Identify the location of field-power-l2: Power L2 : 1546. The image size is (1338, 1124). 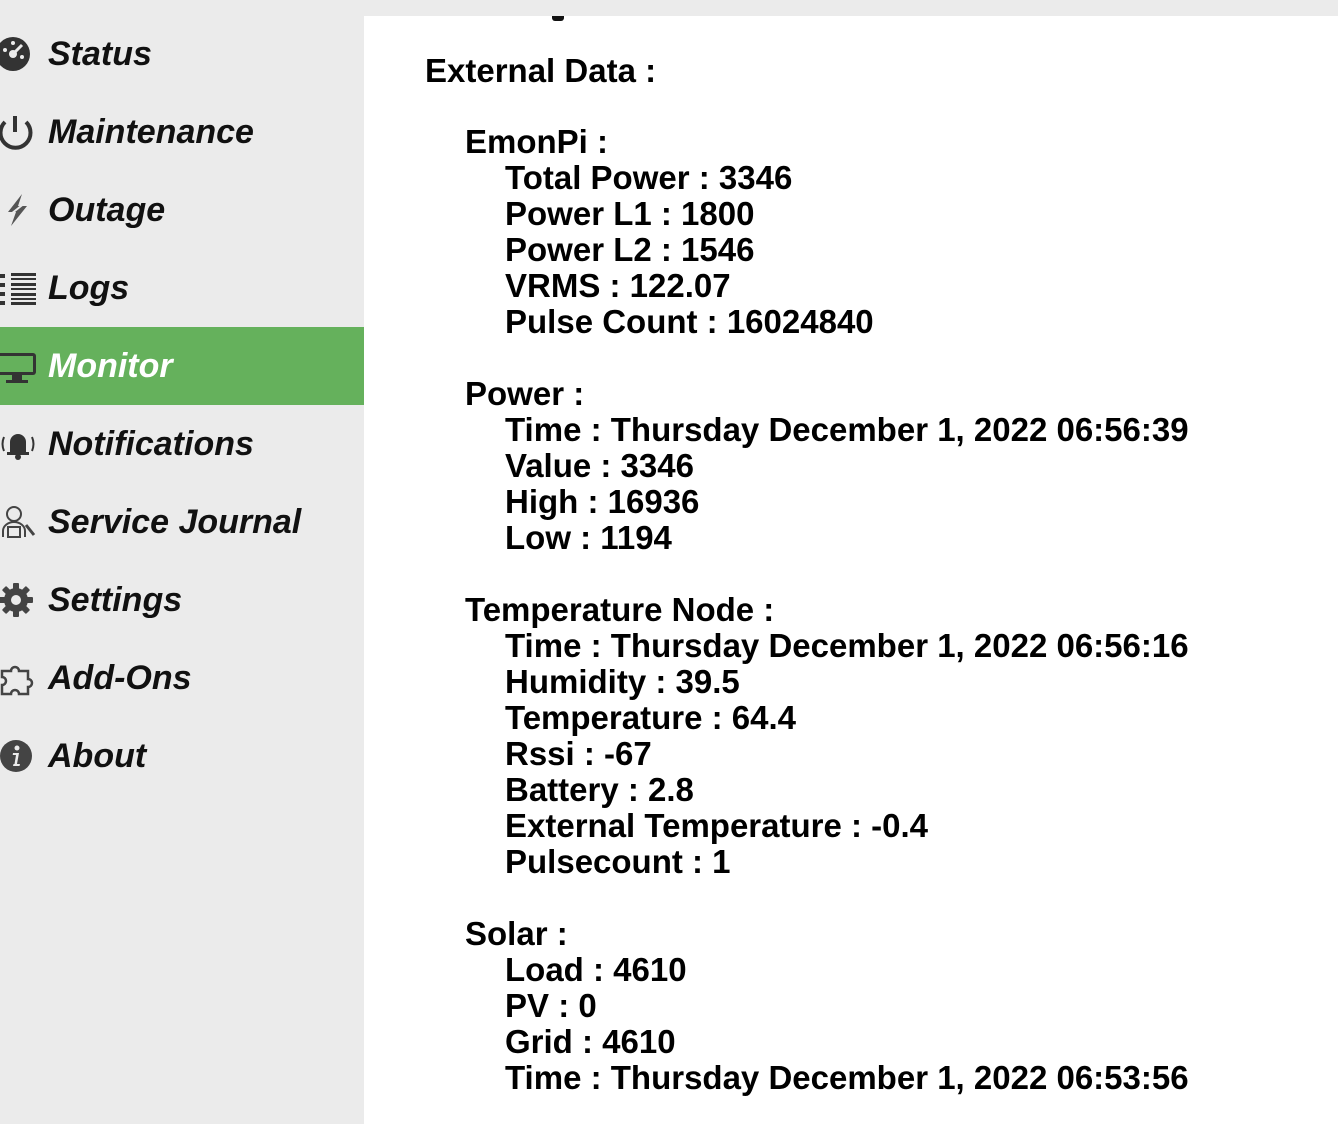
(630, 249).